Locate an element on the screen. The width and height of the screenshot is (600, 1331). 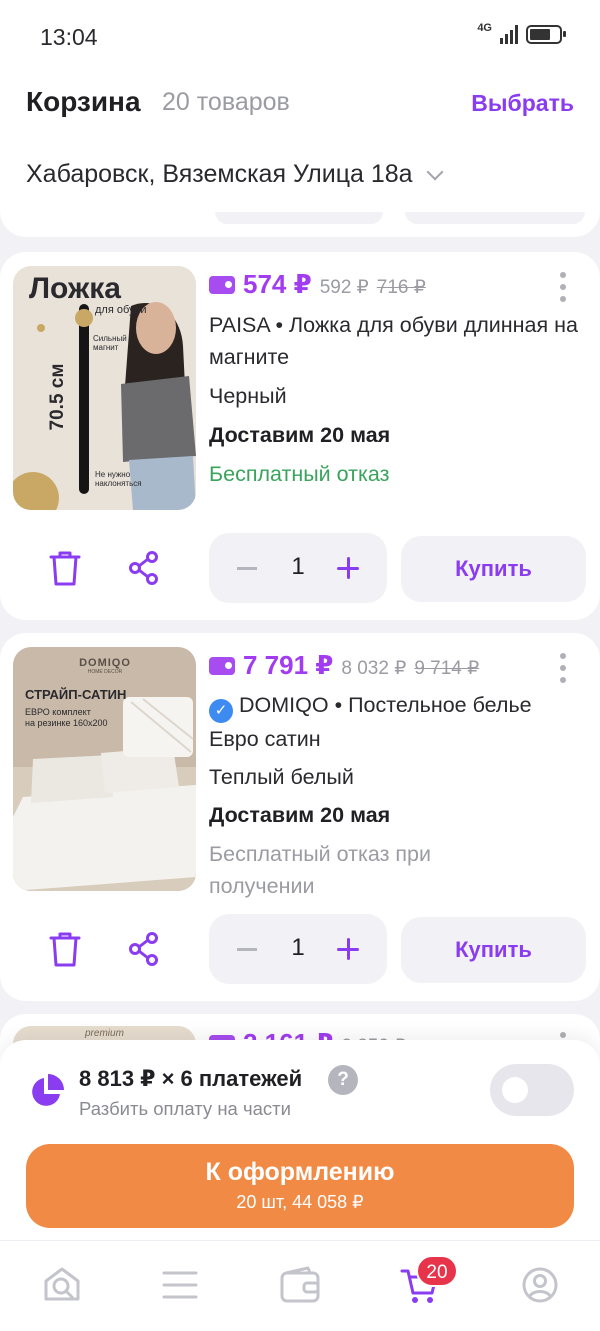
image-brand-logo: DOMIQO HOME DECOR is located at coordinates (105, 666).